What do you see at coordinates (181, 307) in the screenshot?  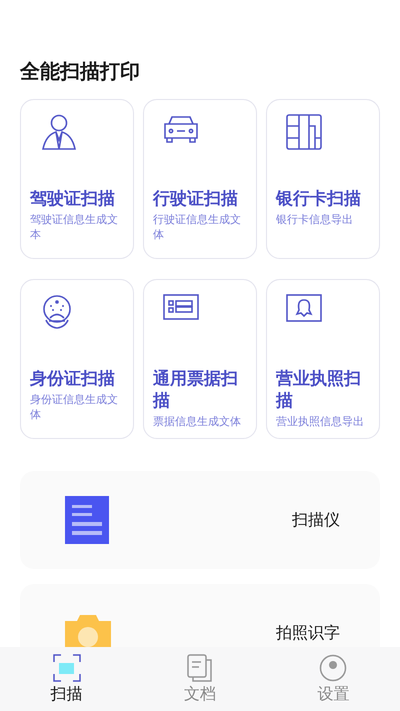 I see `ticket-icon` at bounding box center [181, 307].